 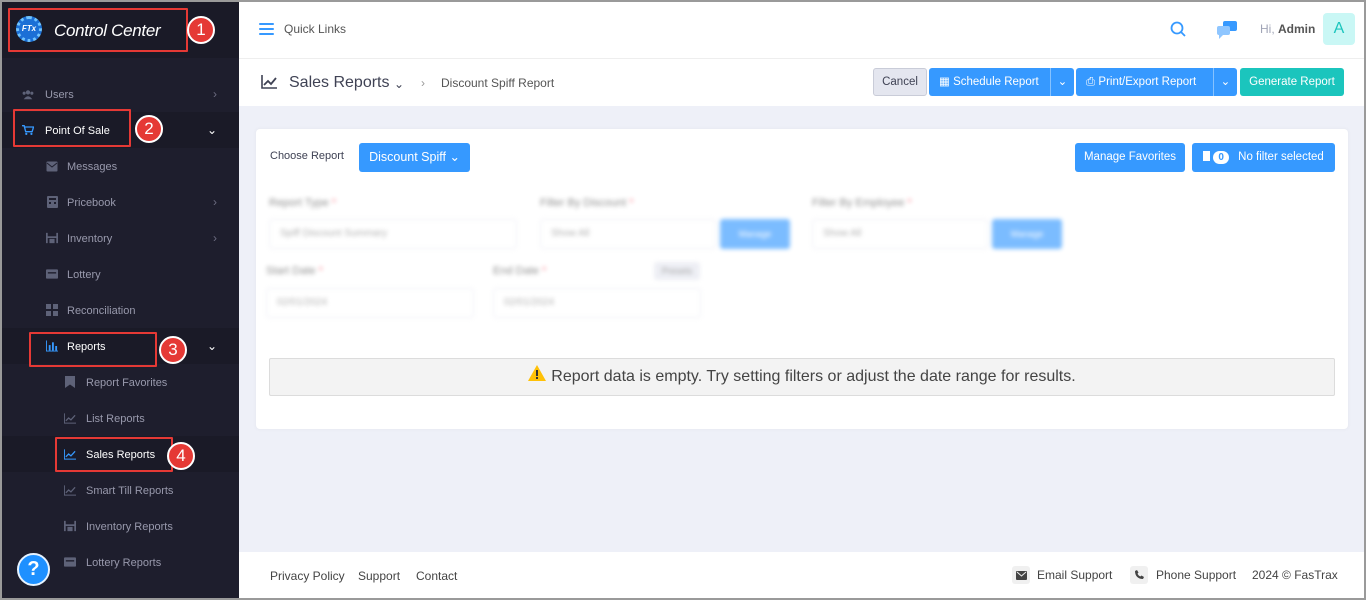 What do you see at coordinates (628, 234) in the screenshot?
I see `filter-discount-select: Show All` at bounding box center [628, 234].